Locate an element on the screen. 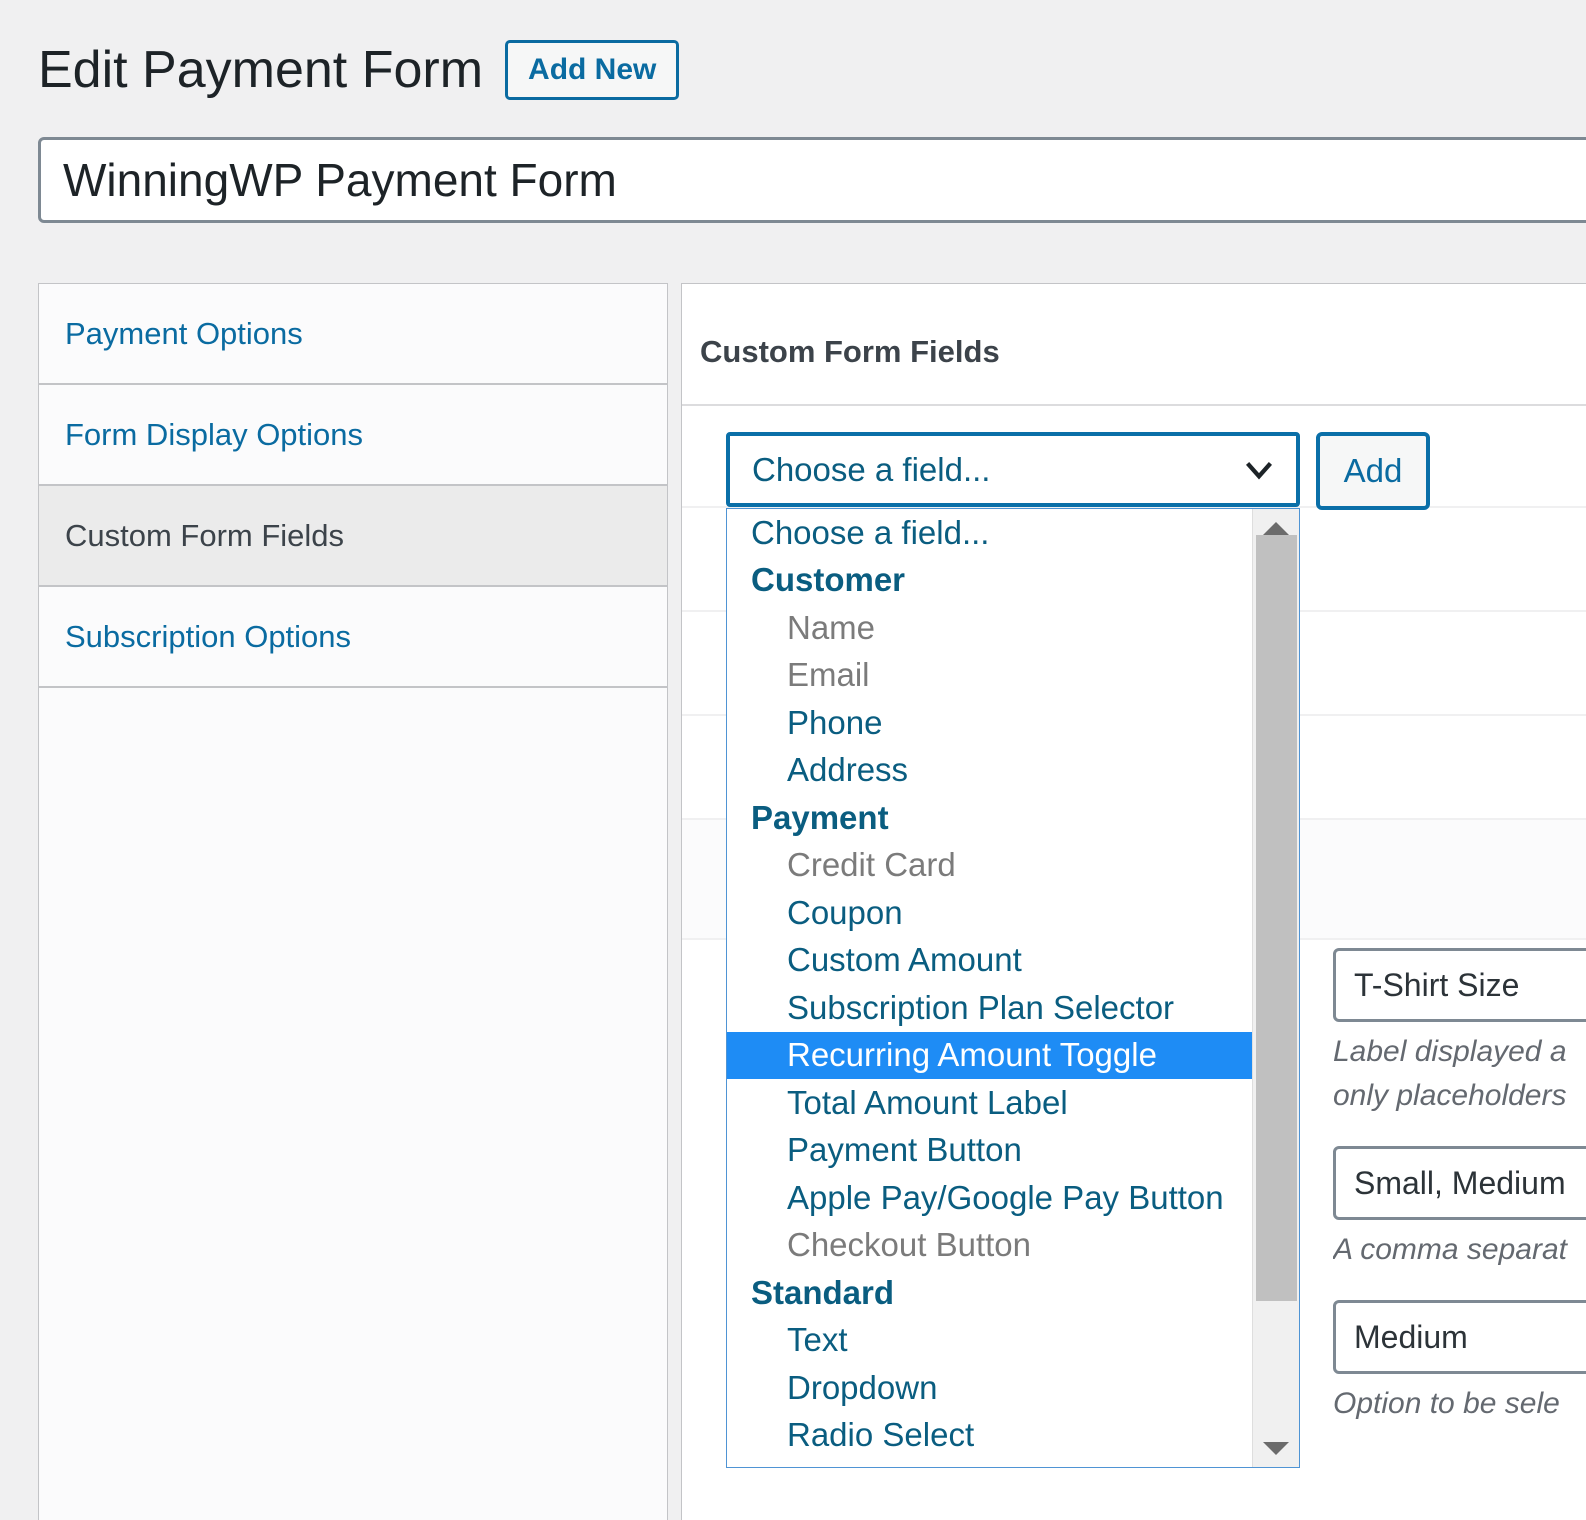 The image size is (1586, 1520). dropdown-option-subscription-plan-selector: Subscription Plan Selector is located at coordinates (1013, 1008).